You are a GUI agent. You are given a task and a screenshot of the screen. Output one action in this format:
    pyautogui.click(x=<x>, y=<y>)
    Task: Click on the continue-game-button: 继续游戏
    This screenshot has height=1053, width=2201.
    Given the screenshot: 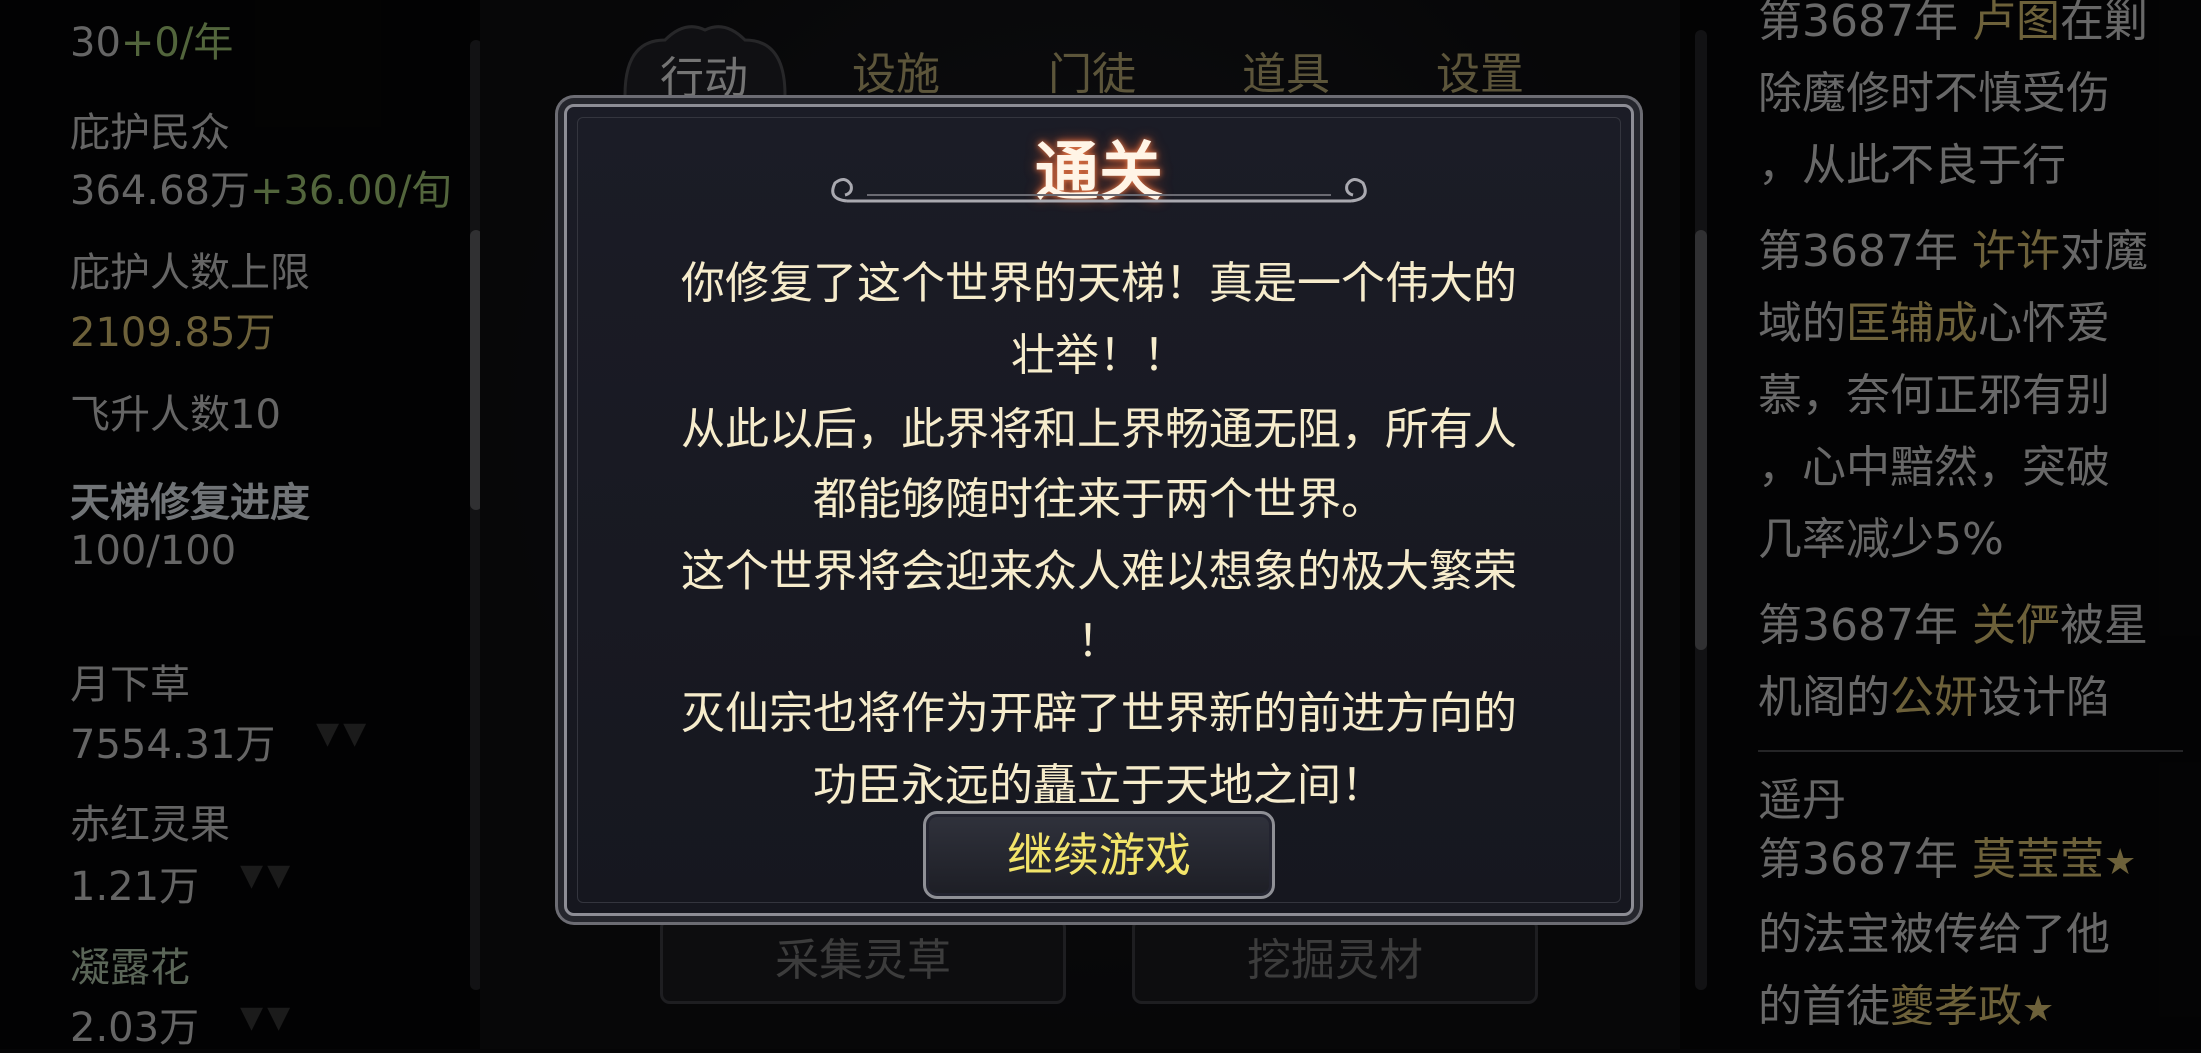 What is the action you would take?
    pyautogui.click(x=1099, y=855)
    